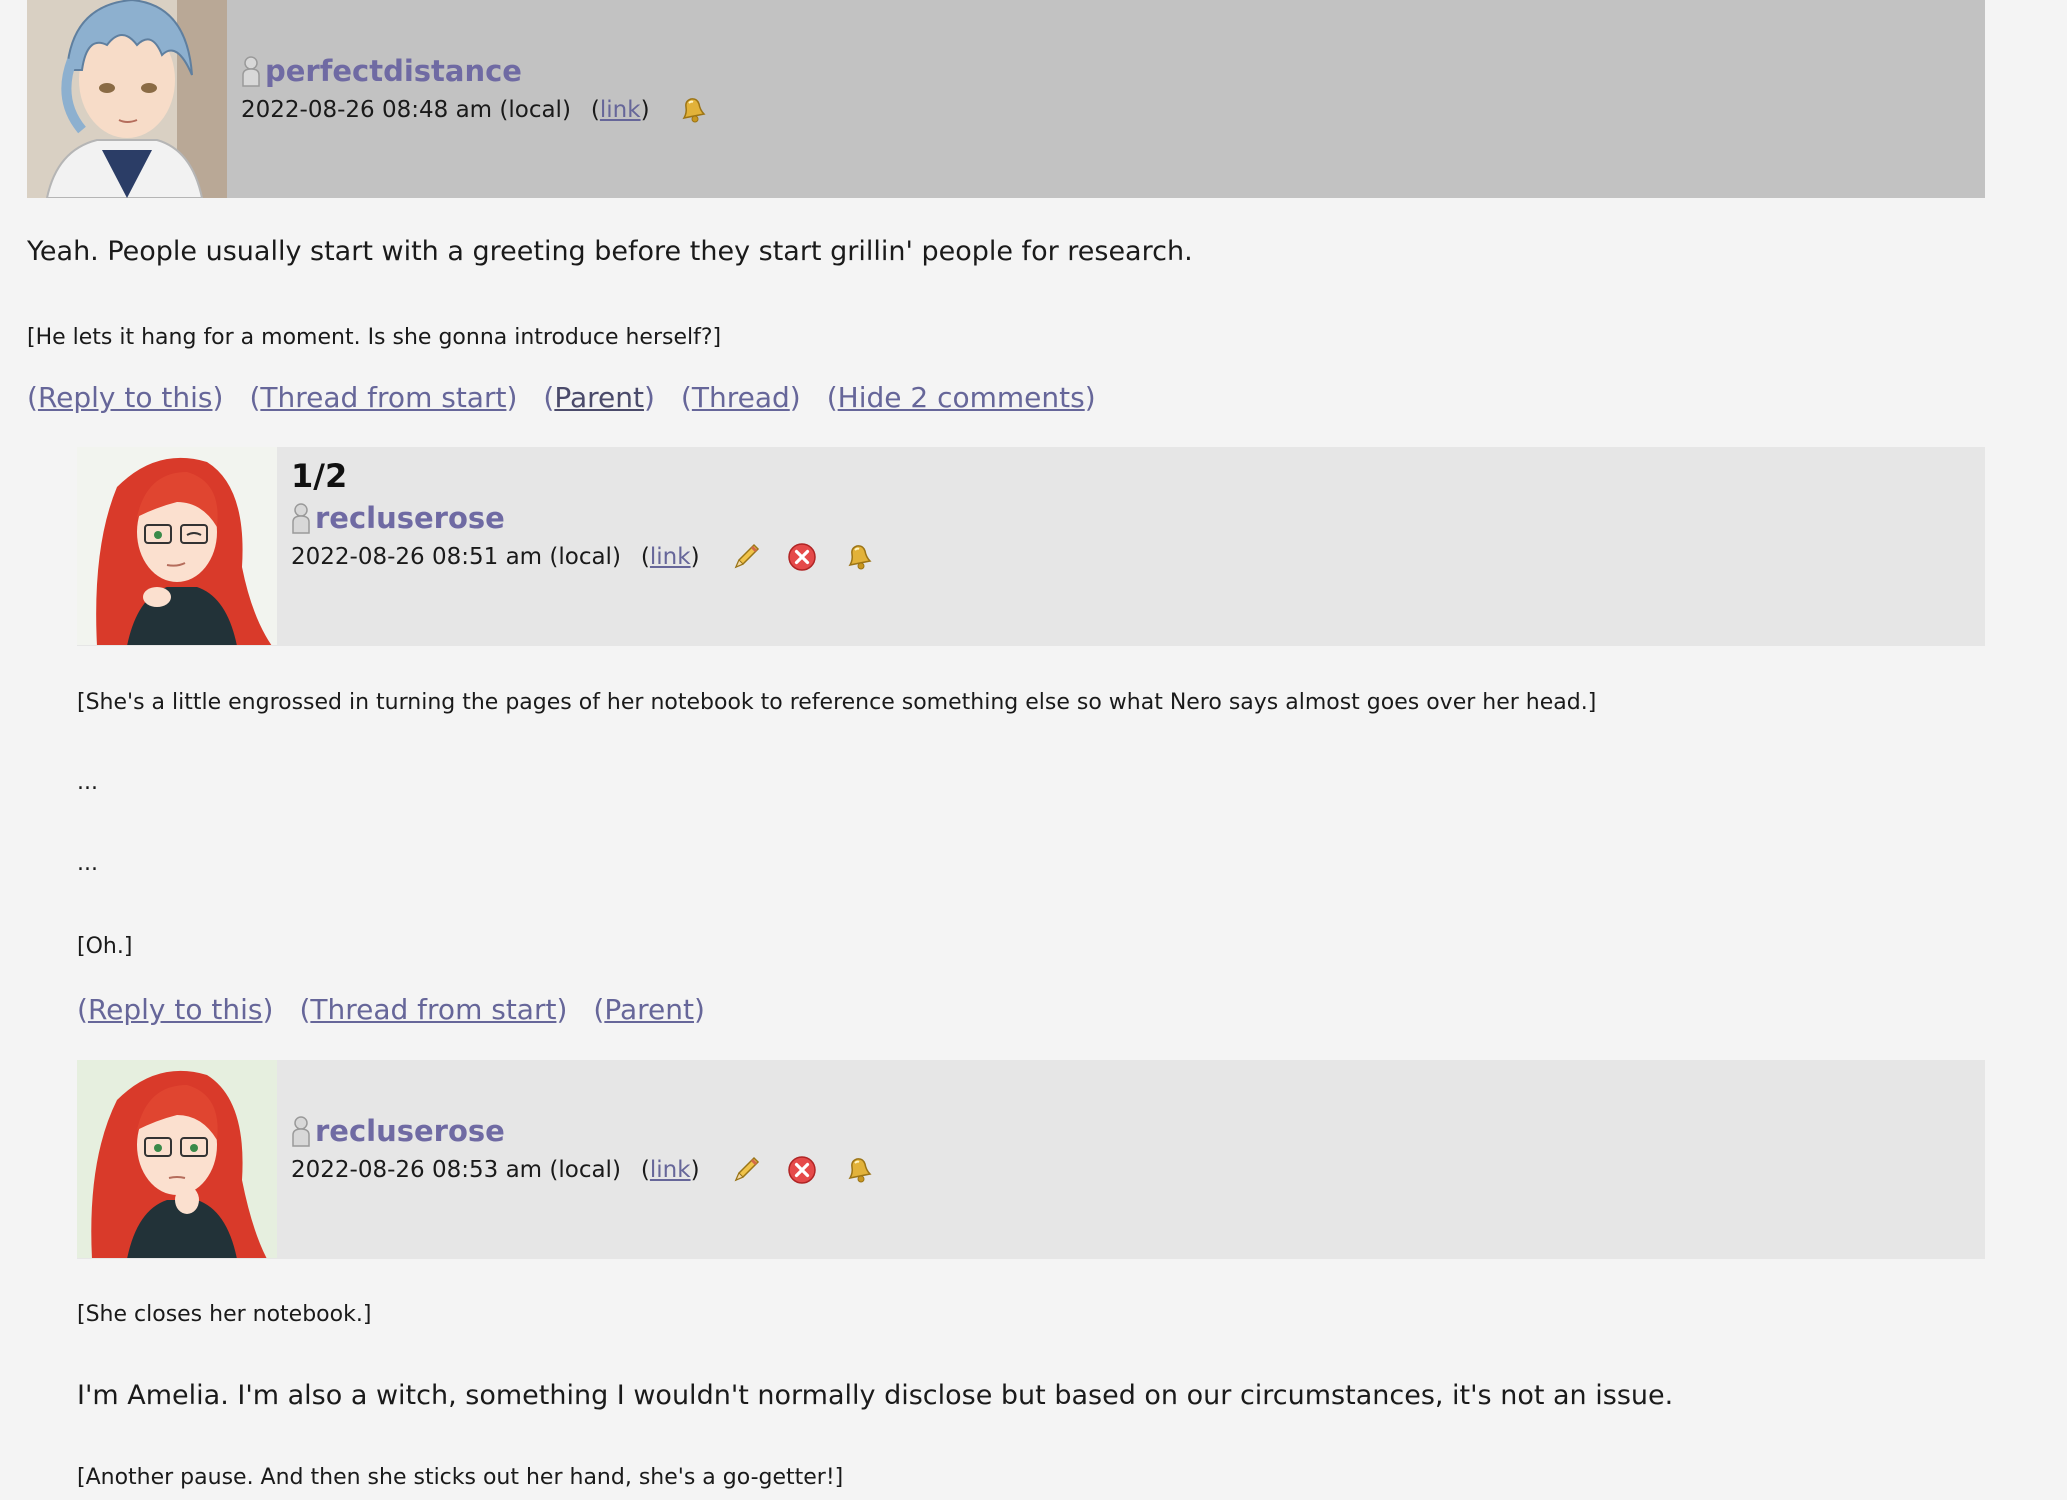 The width and height of the screenshot is (2067, 1500). I want to click on date-row: 2022-08-26 08:51 am (local) (link), so click(583, 557).